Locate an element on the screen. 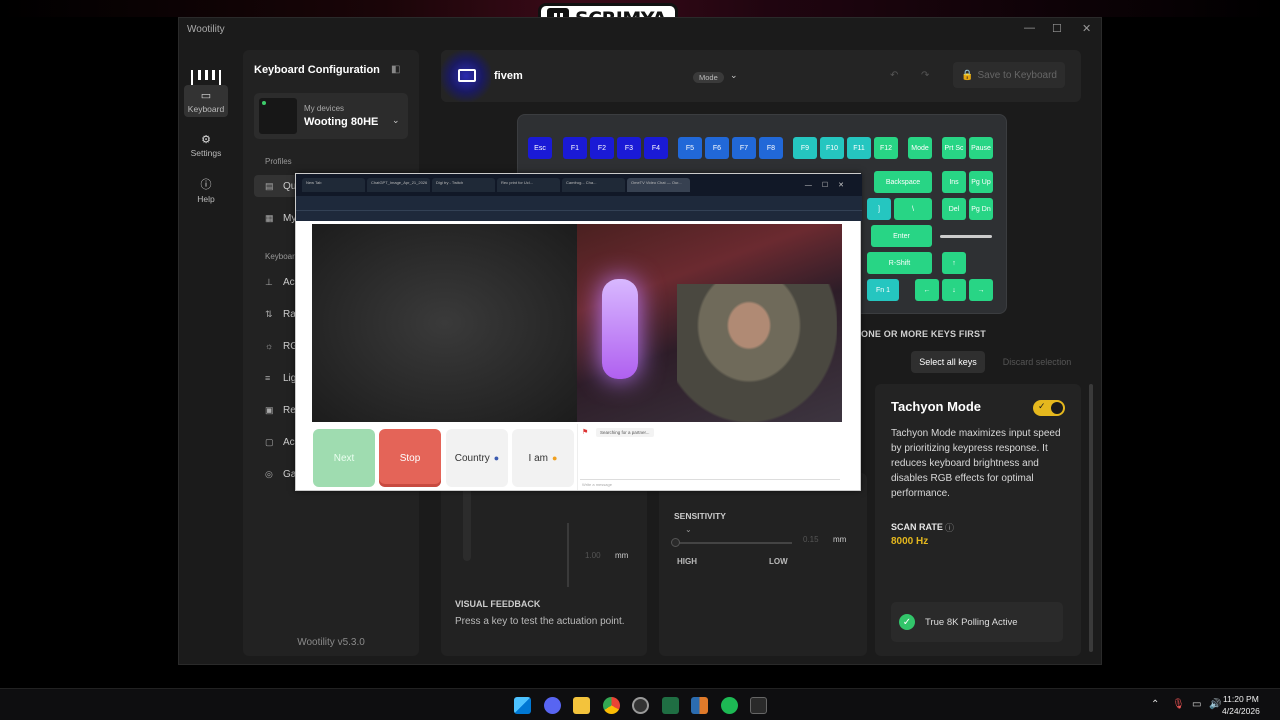 The width and height of the screenshot is (1280, 720). key-mode: Mode is located at coordinates (920, 148).